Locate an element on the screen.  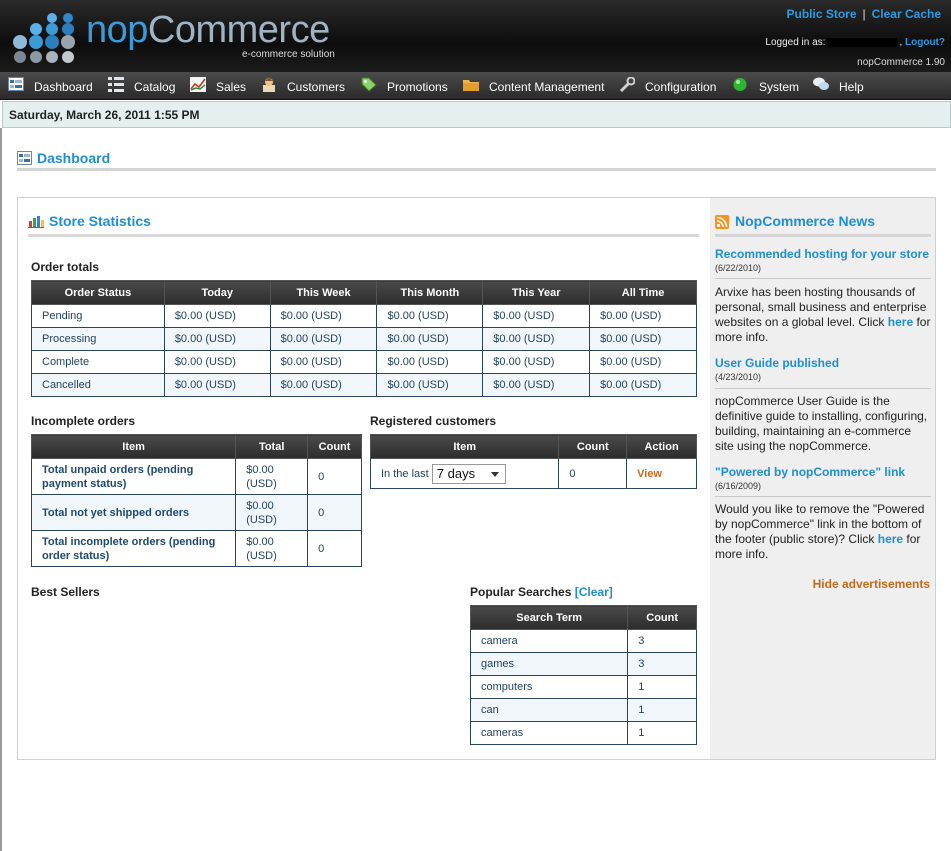
nav-item-configuration: Configuration is located at coordinates (671, 86).